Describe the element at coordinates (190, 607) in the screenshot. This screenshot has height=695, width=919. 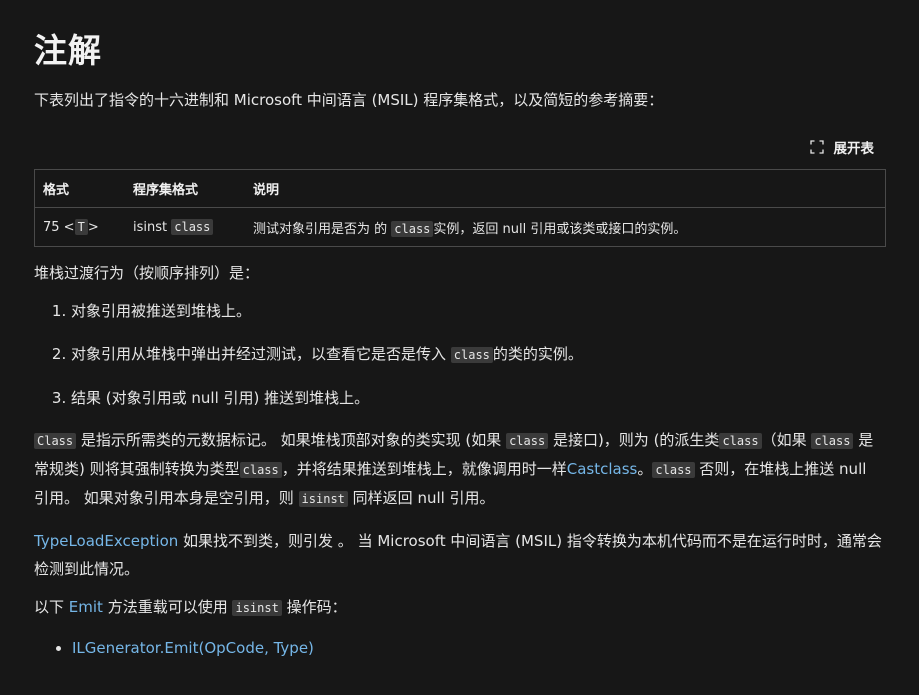
I see `overloads-intro-paragraph: 以下 Emit 方法重载可以使用 isinst 操作码：` at that location.